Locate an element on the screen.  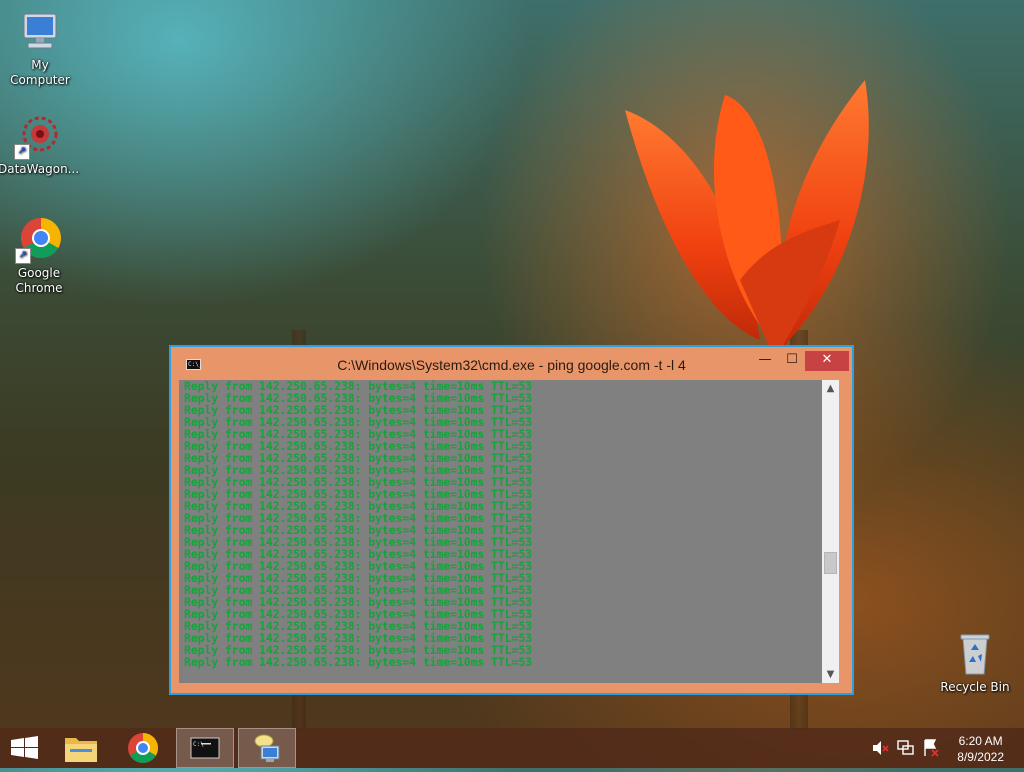
desktop-icon-google-chrome: ↗ Google Chrome is located at coordinates (39, 256).